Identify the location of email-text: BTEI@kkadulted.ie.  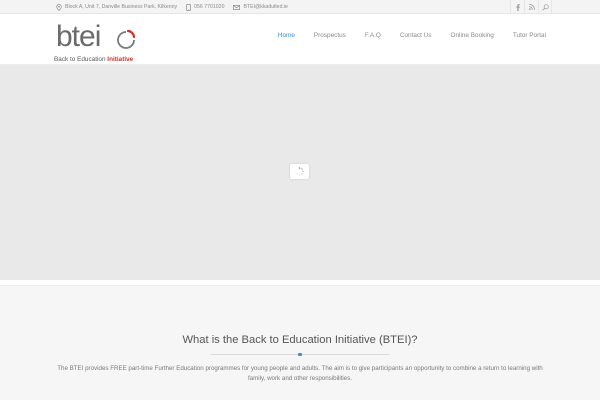
(265, 7).